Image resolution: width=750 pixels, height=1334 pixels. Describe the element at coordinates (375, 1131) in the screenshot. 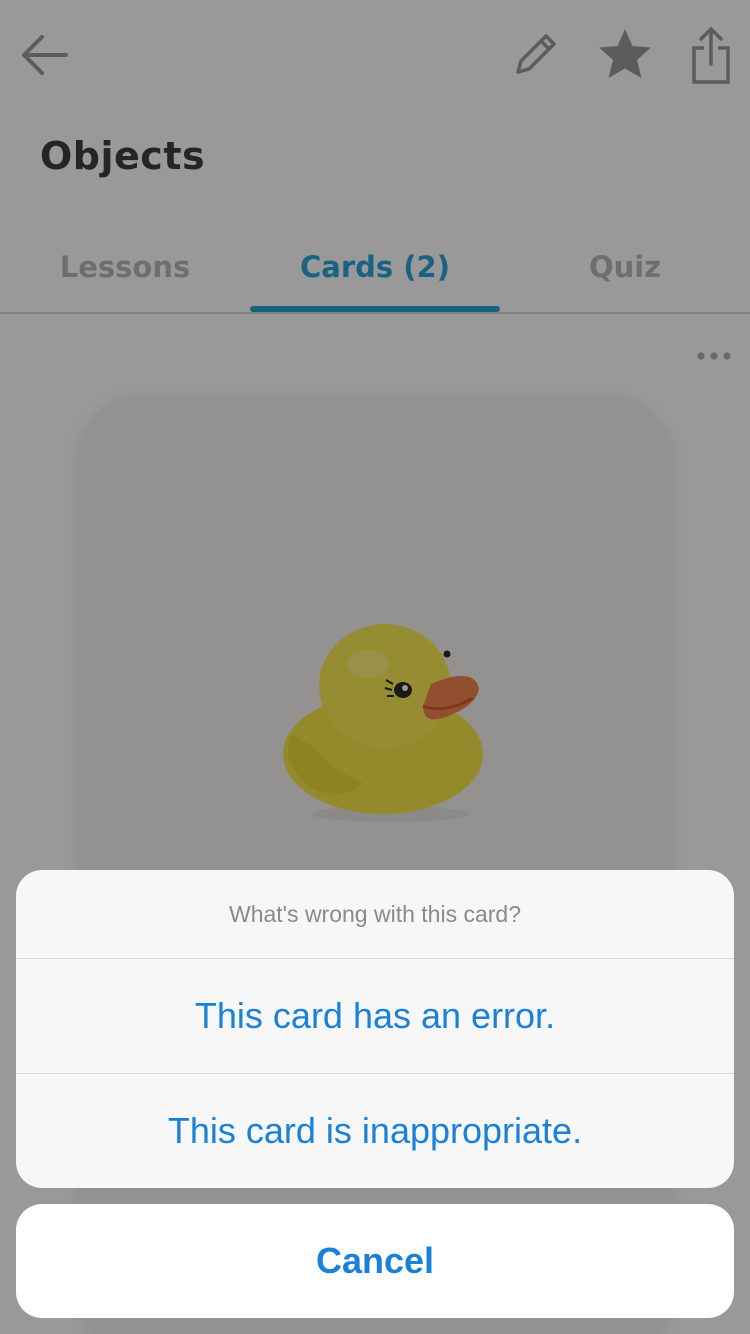

I see `report-inappropriate-button: This card is inappropriate.` at that location.